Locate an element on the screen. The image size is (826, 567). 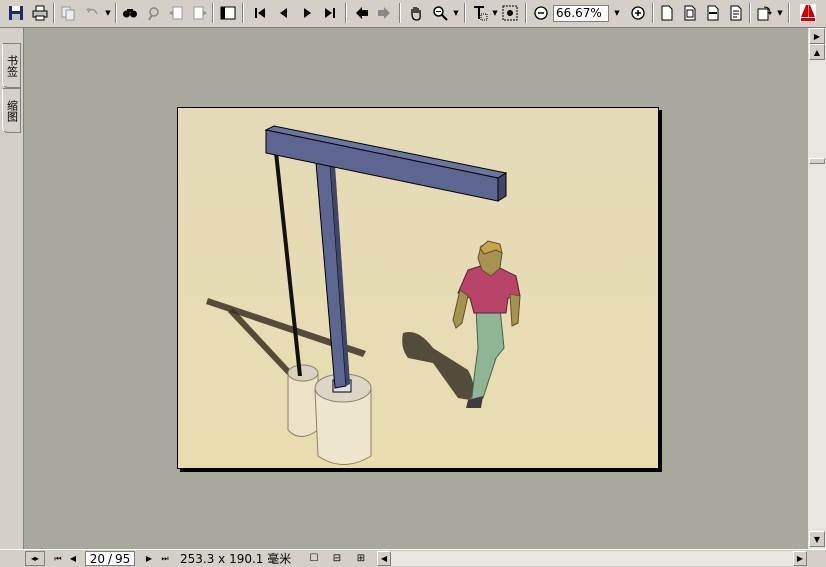
find-icon is located at coordinates (130, 13).